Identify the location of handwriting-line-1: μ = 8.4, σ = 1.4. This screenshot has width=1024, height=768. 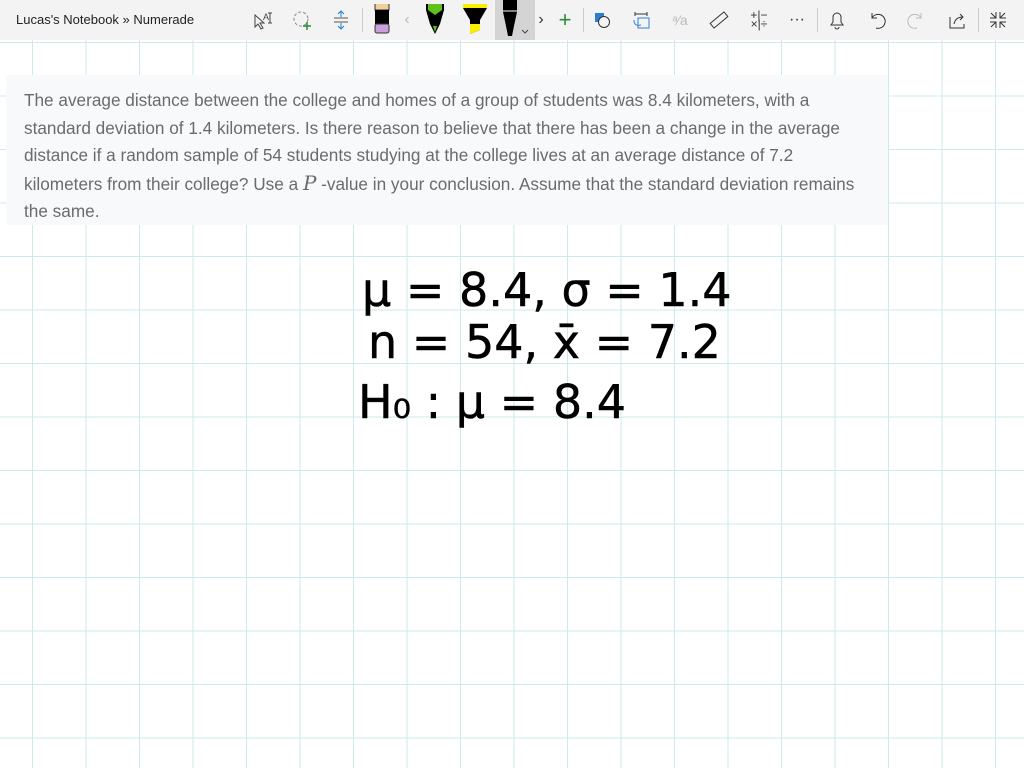
(547, 290).